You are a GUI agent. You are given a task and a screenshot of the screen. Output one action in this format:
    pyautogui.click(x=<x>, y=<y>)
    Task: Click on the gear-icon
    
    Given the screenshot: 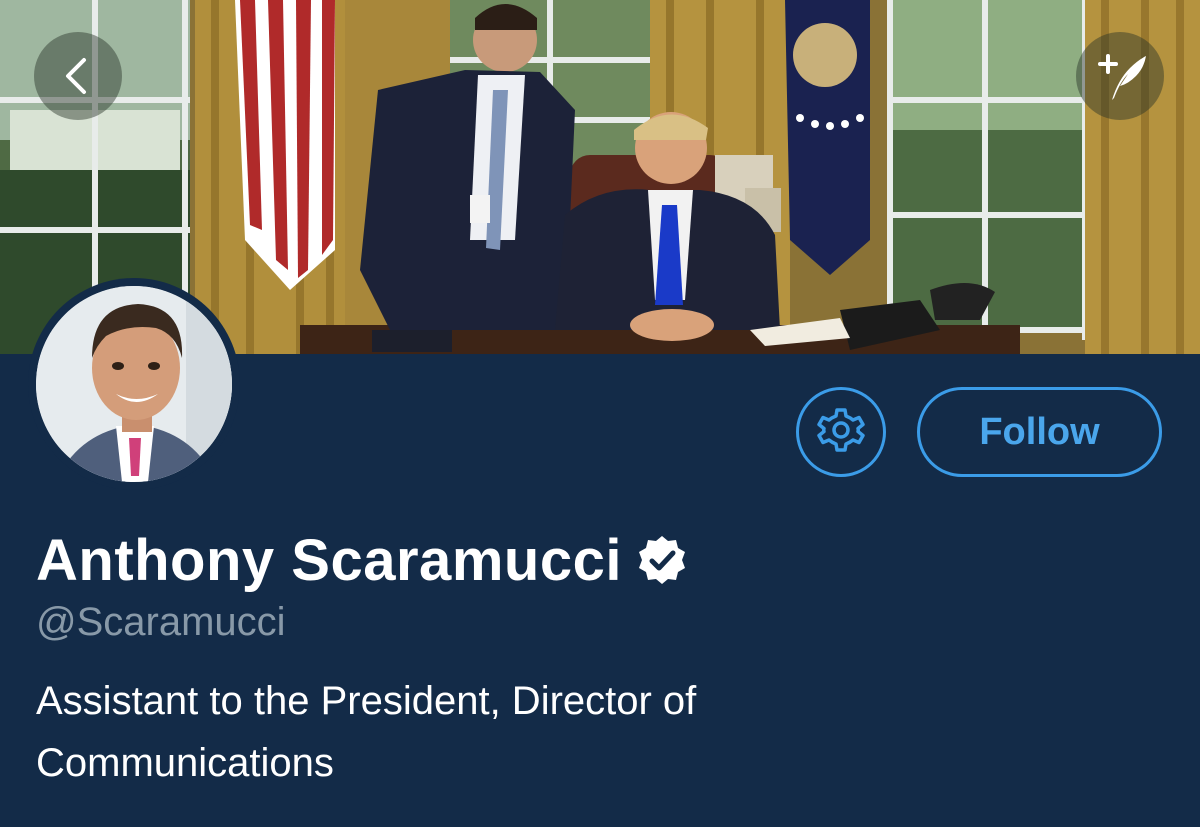 What is the action you would take?
    pyautogui.click(x=841, y=432)
    